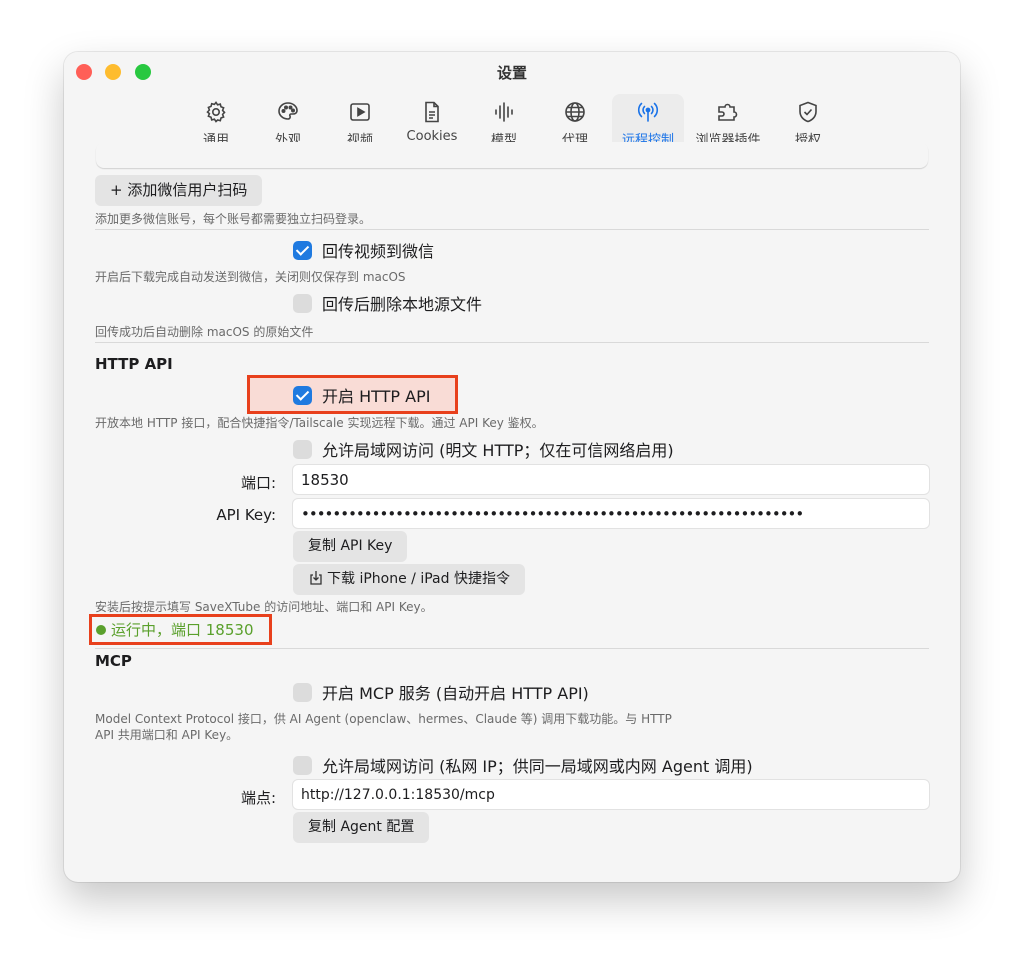  What do you see at coordinates (182, 630) in the screenshot?
I see `http-api-status-text: 运行中，端口 18530` at bounding box center [182, 630].